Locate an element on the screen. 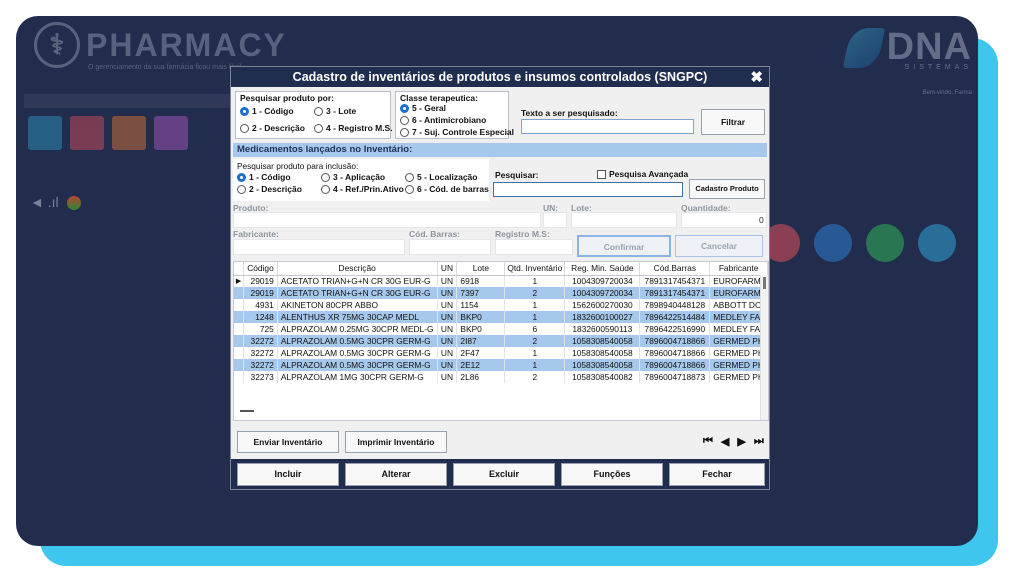 This screenshot has width=1024, height=586. radio-search-code: 1 - Código is located at coordinates (267, 111).